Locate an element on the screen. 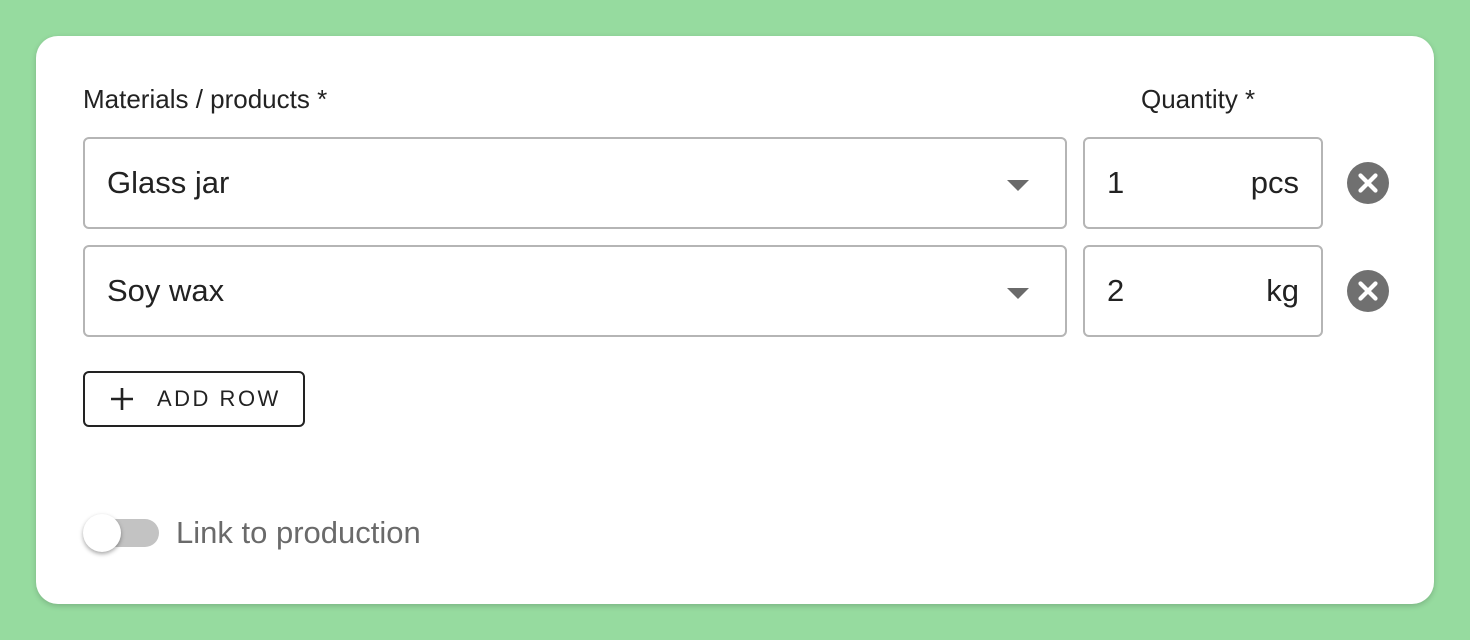 The height and width of the screenshot is (640, 1470). quantity-label: Quantity * is located at coordinates (1198, 99).